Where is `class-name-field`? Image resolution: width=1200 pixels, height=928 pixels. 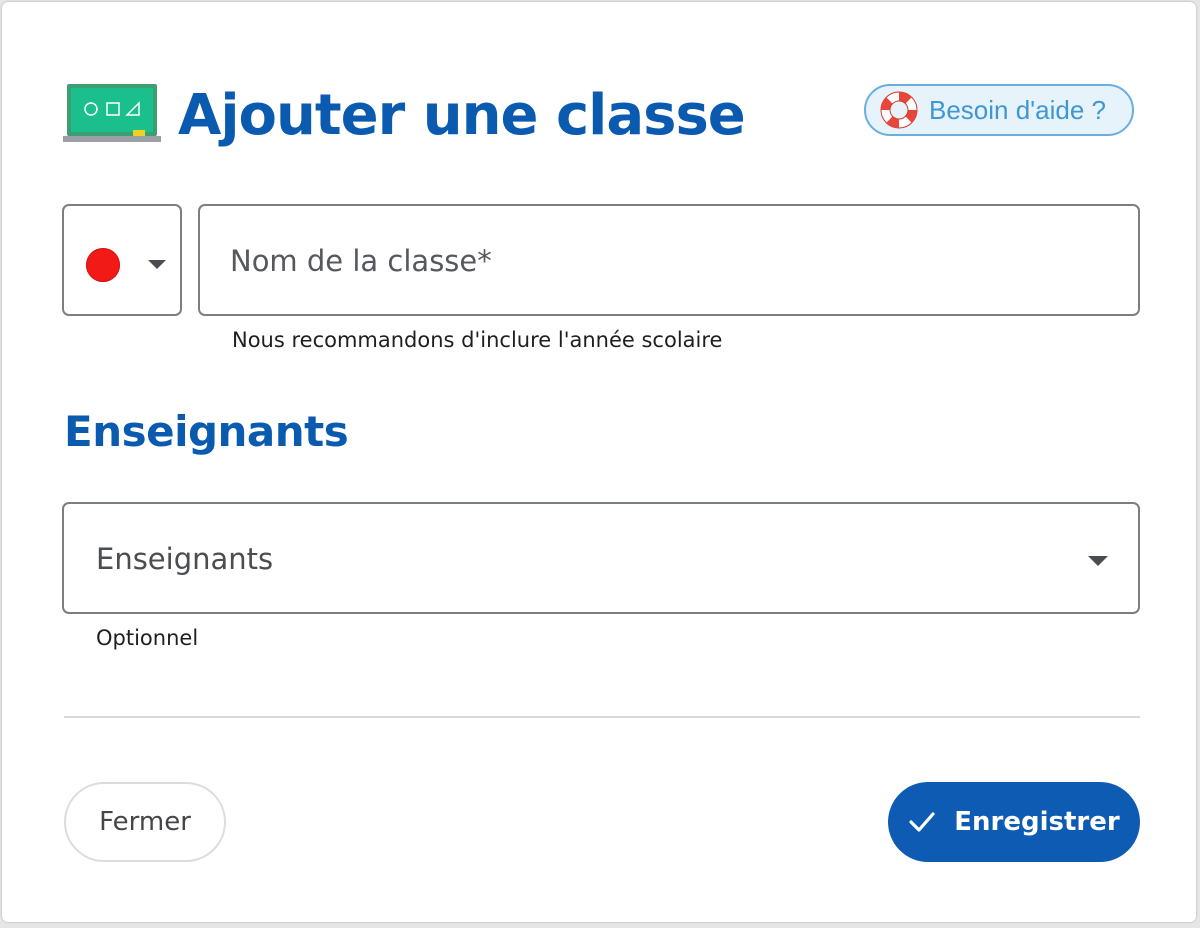 class-name-field is located at coordinates (669, 260).